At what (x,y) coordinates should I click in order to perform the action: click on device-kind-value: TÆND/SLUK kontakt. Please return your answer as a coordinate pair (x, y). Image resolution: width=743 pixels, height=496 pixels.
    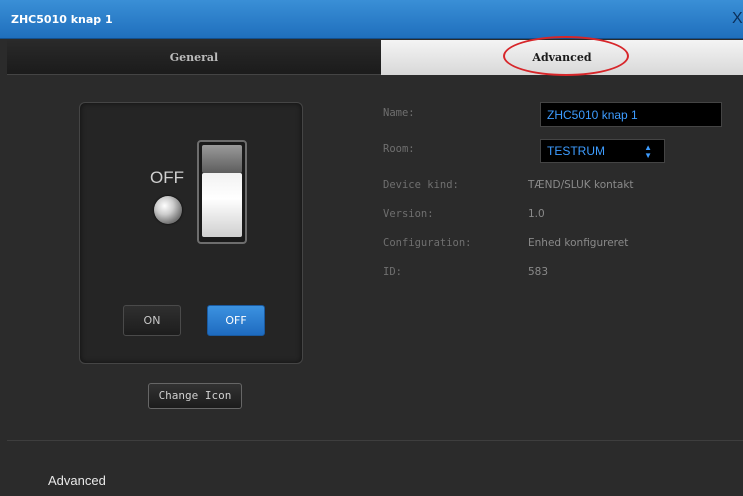
    Looking at the image, I should click on (581, 185).